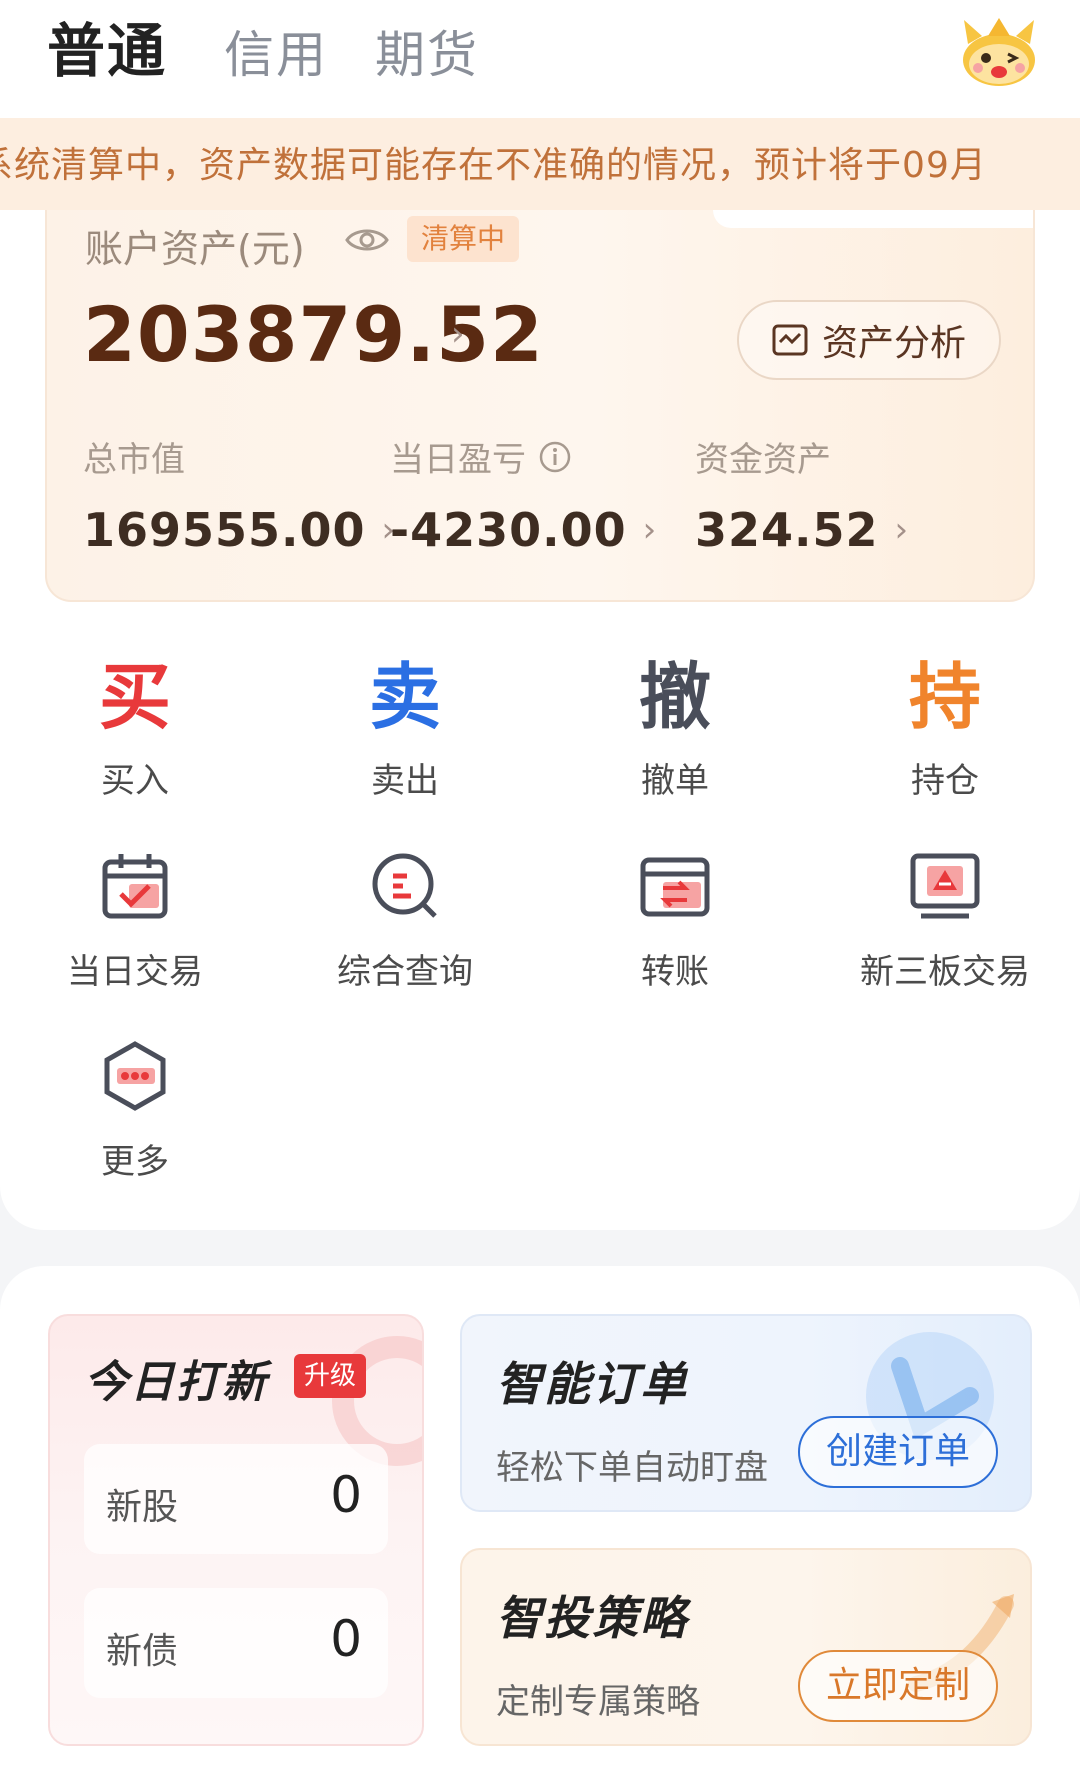 This screenshot has width=1080, height=1765. What do you see at coordinates (944, 697) in the screenshot?
I see `holdings-icon: 持` at bounding box center [944, 697].